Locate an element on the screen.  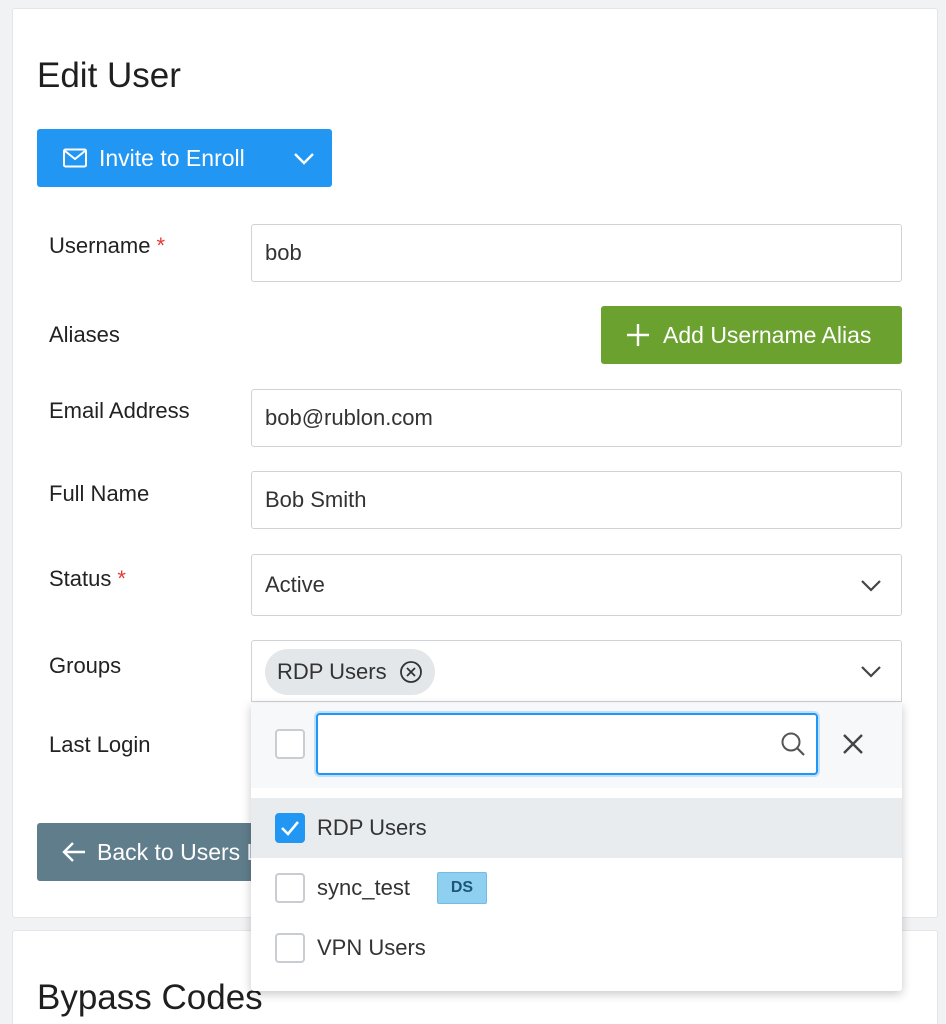
directory-sync-badge: DS is located at coordinates (462, 888).